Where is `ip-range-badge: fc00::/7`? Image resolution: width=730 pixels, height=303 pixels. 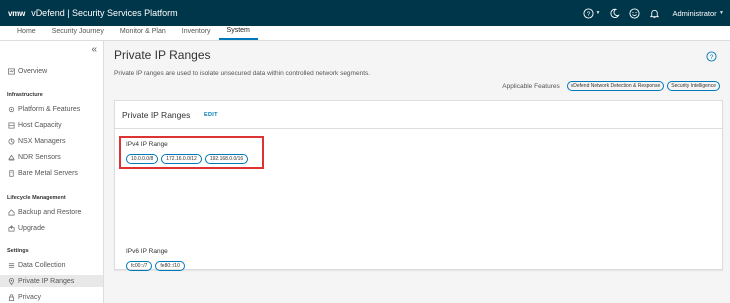
ip-range-badge: fc00::/7 is located at coordinates (139, 266).